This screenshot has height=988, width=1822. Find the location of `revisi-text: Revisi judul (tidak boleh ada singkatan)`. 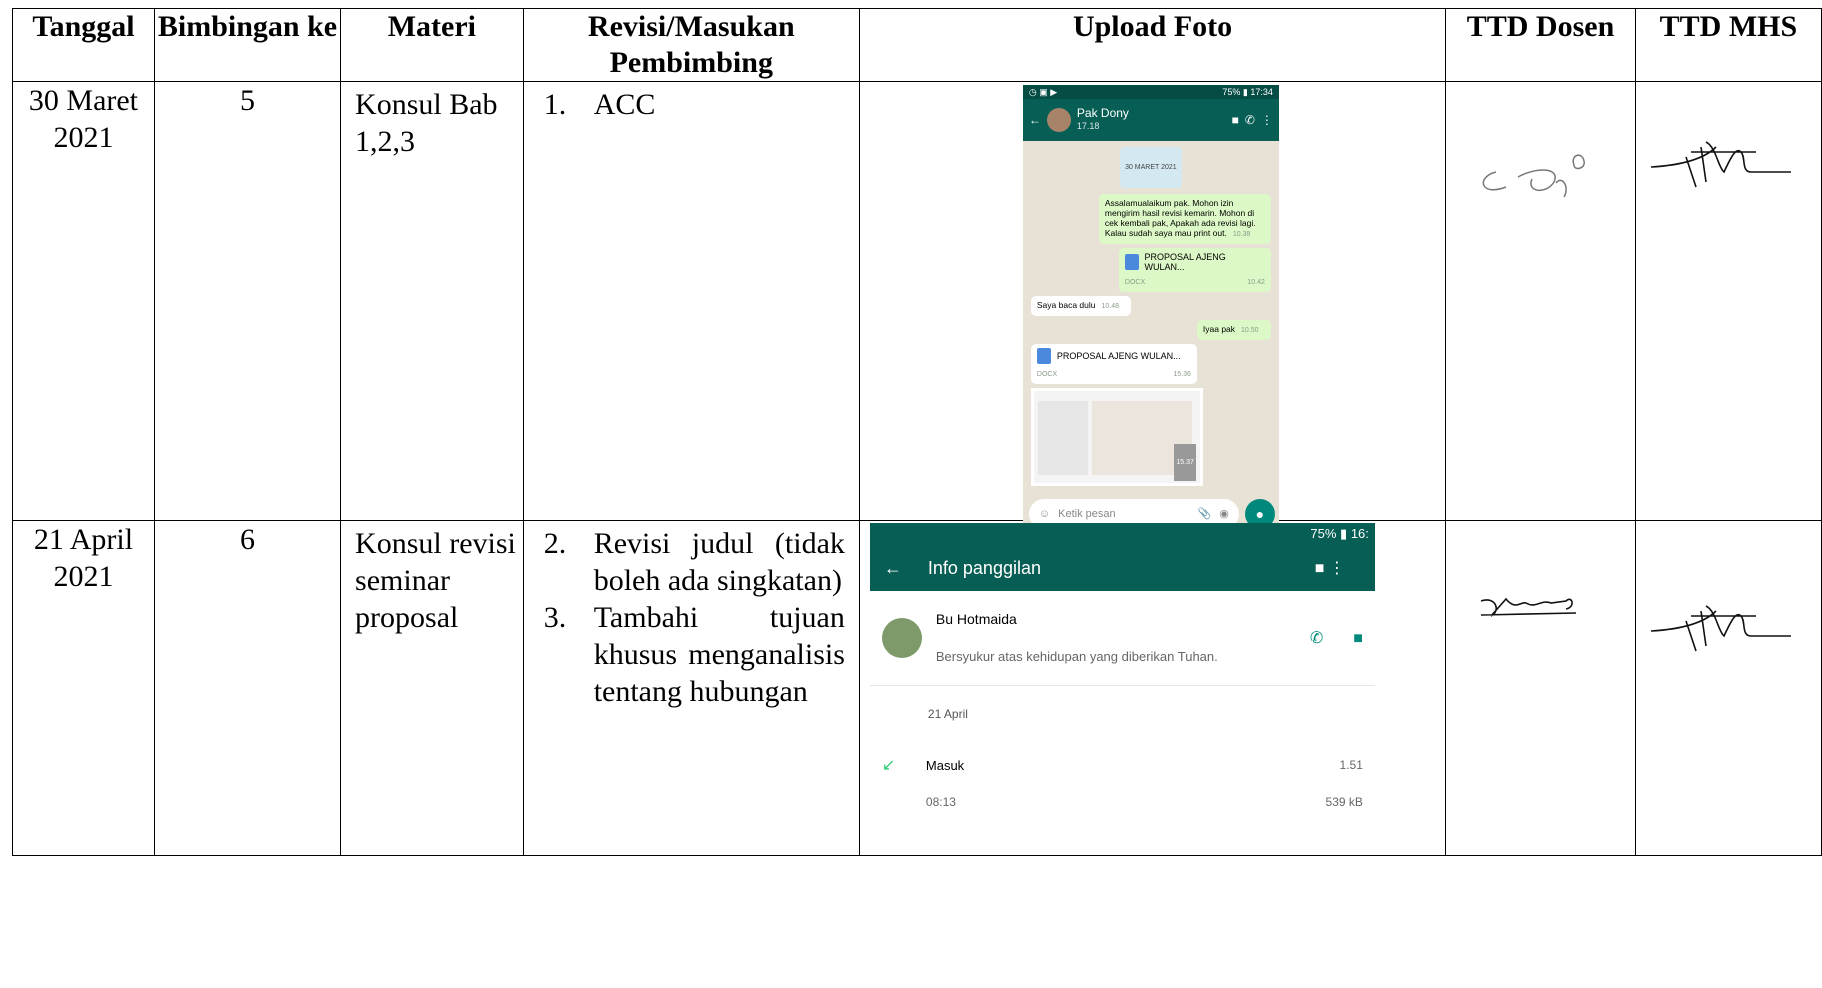

revisi-text: Revisi judul (tidak boleh ada singkatan) is located at coordinates (719, 562).